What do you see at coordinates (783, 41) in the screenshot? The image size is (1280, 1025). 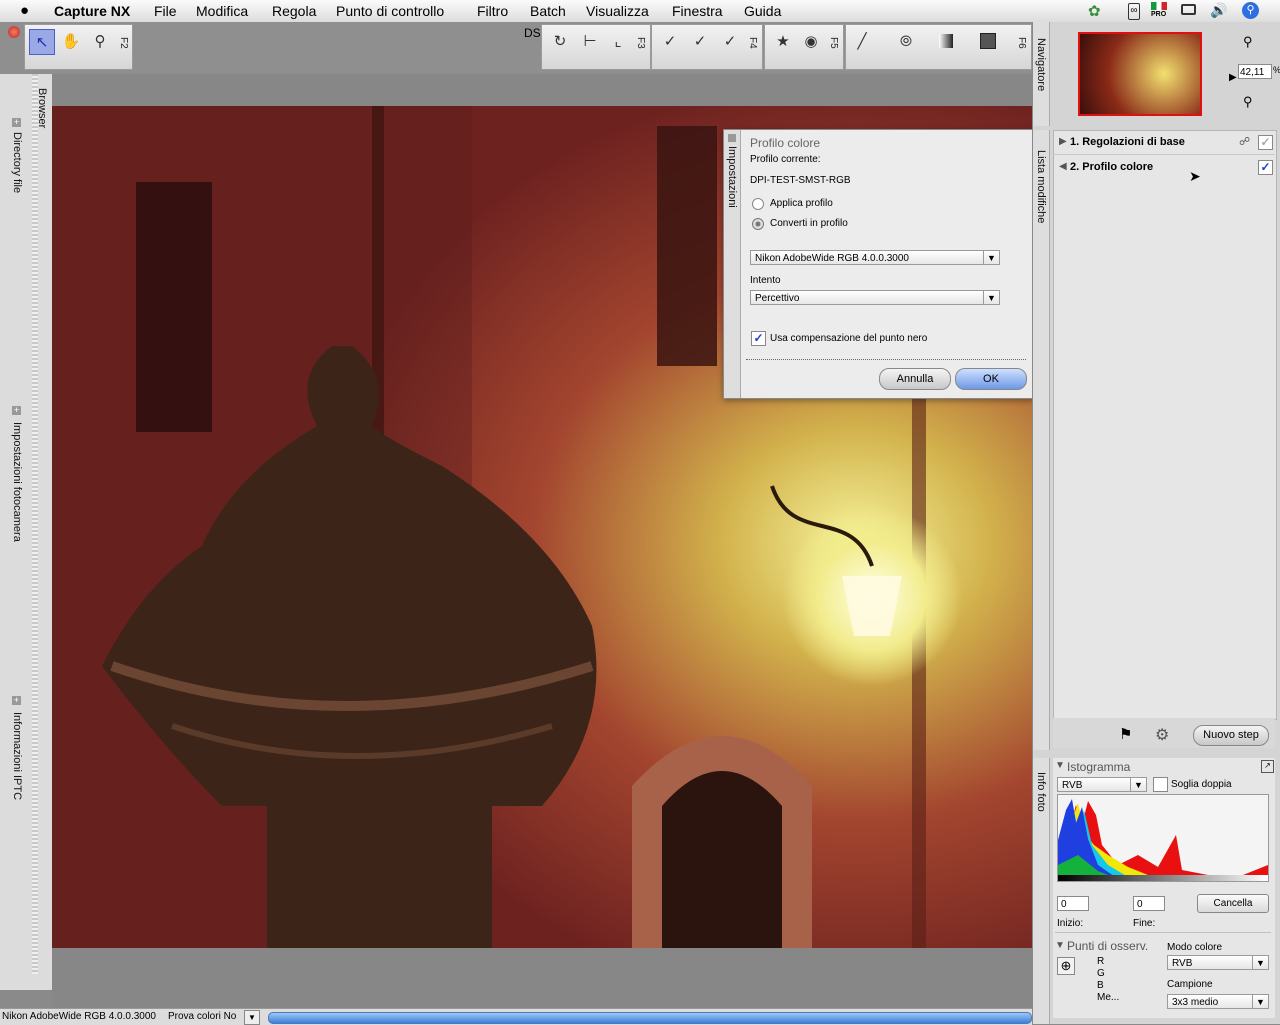 I see `black-point-icon: ★` at bounding box center [783, 41].